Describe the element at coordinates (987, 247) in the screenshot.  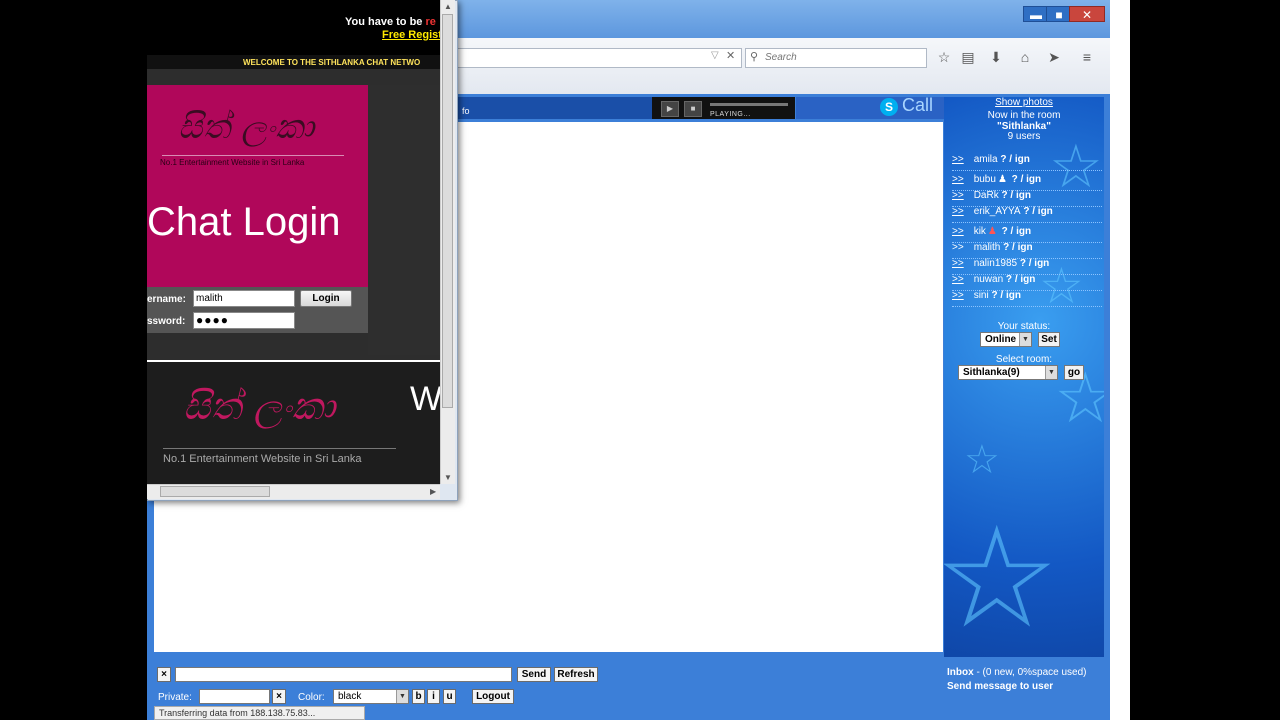
I see `user-name: malith` at that location.